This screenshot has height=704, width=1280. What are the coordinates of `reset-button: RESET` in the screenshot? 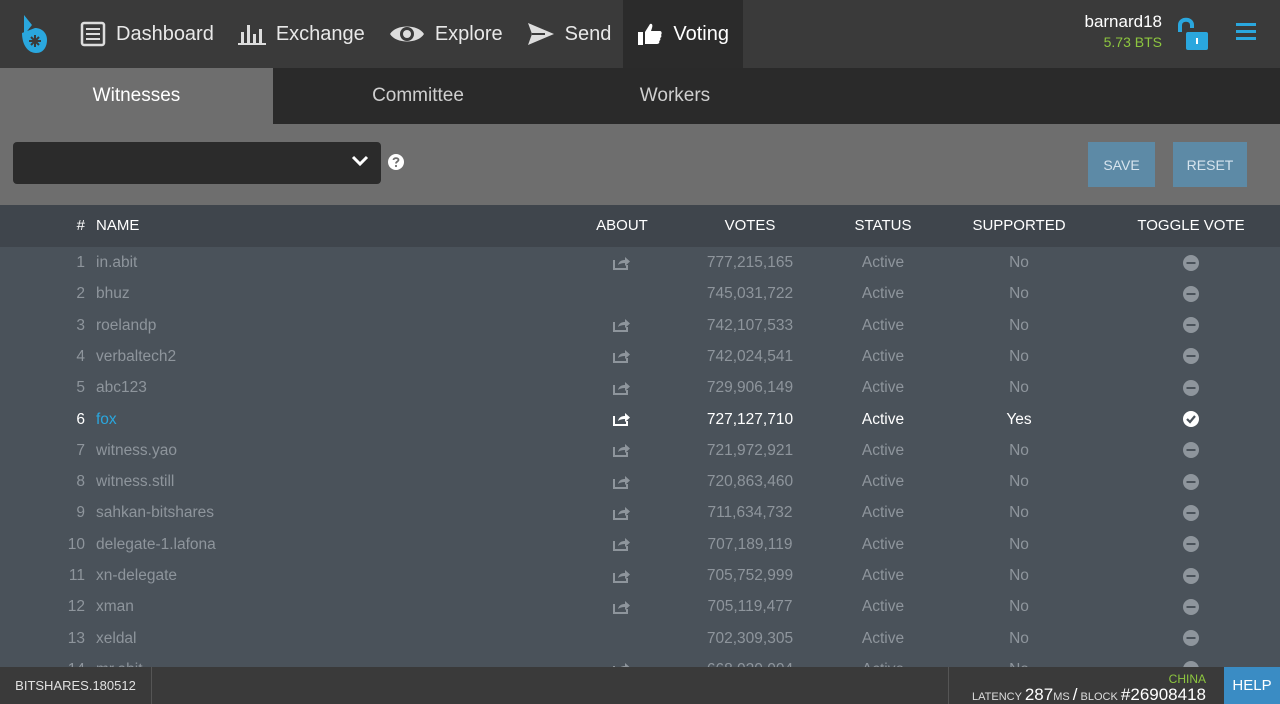 It's located at (1210, 164).